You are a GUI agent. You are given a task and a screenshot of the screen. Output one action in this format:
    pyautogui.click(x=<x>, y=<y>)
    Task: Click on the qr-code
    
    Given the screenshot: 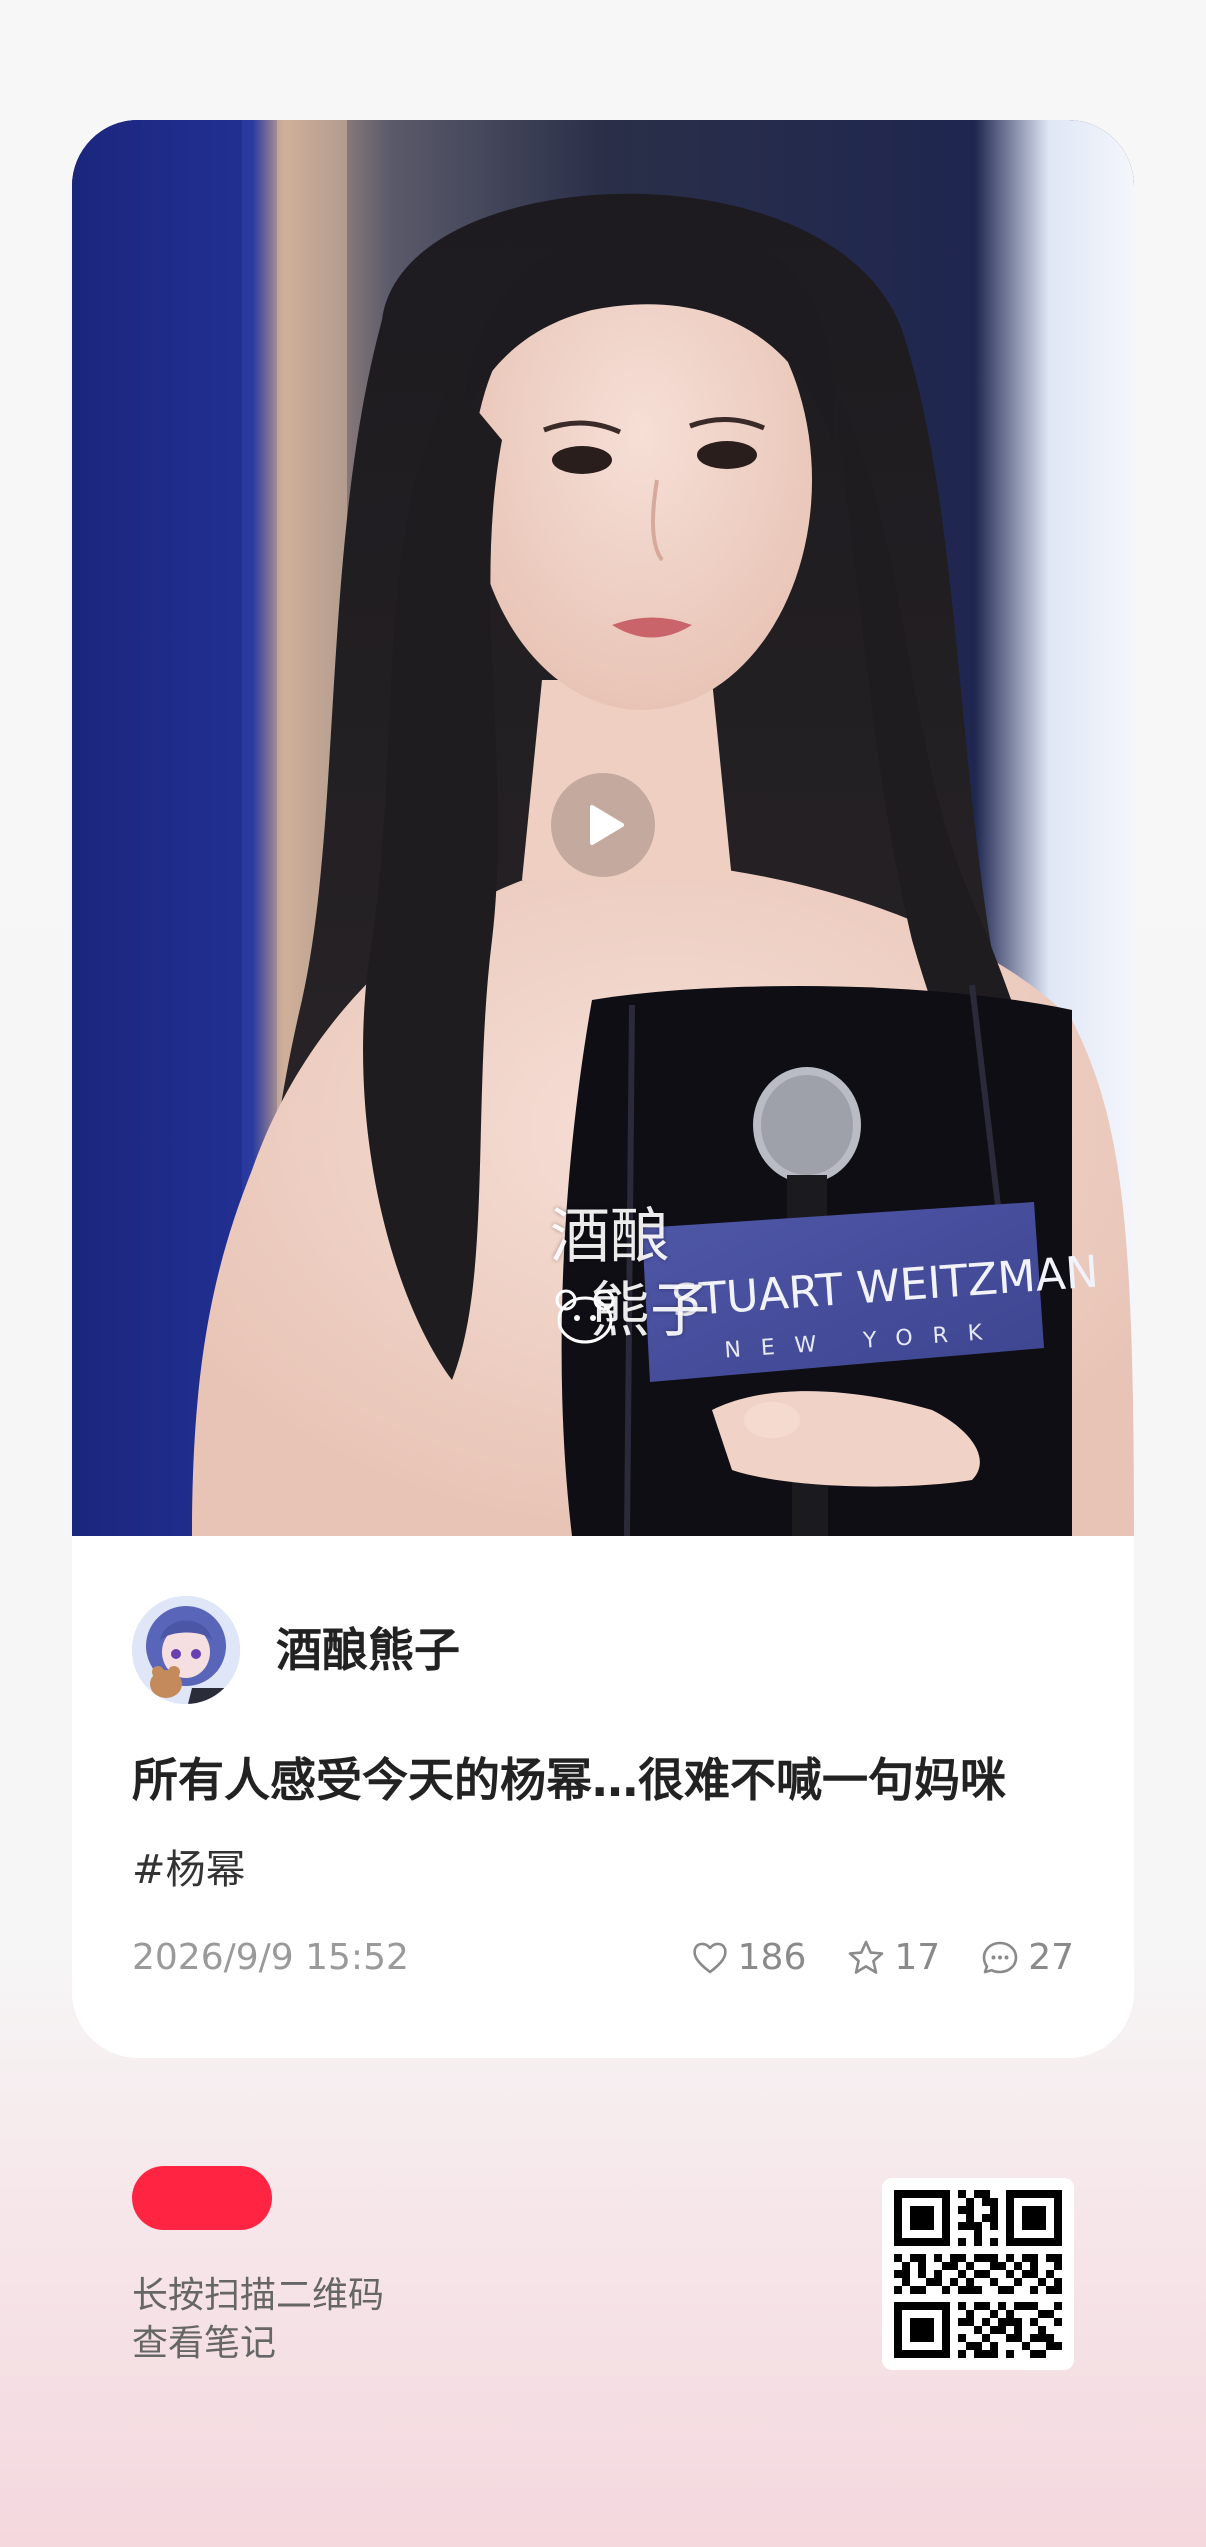 What is the action you would take?
    pyautogui.click(x=978, y=2274)
    